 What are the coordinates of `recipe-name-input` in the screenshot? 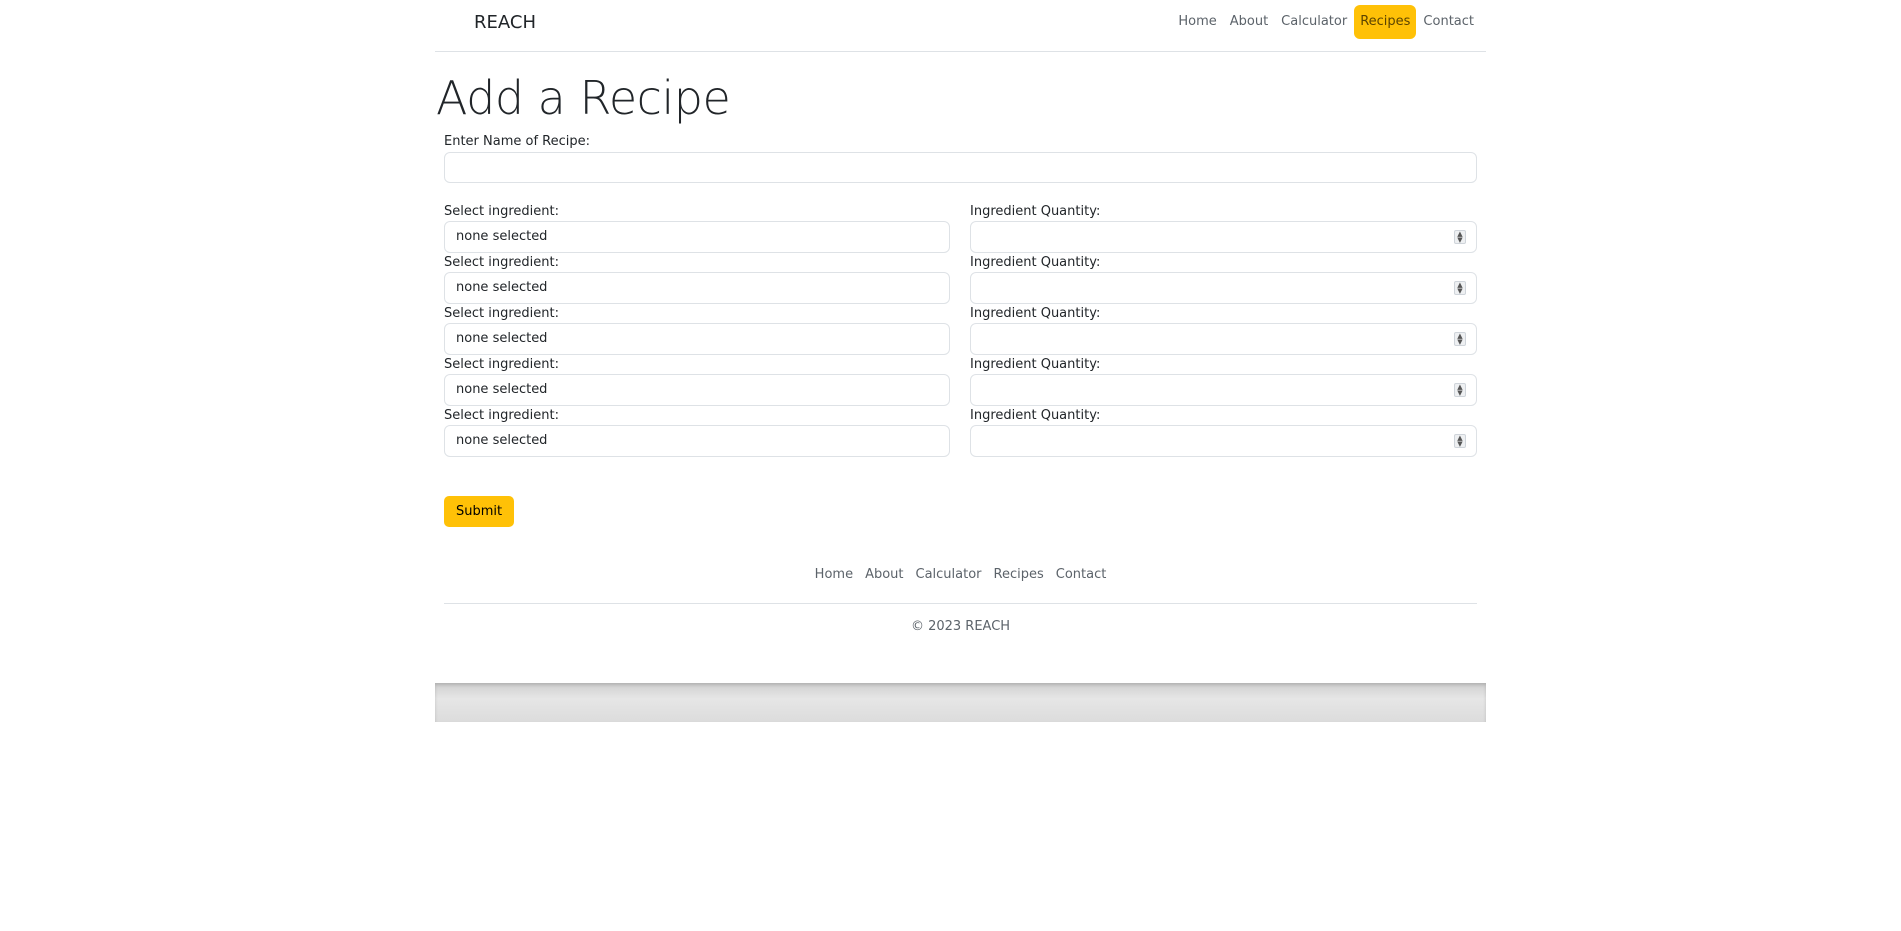 It's located at (960, 167).